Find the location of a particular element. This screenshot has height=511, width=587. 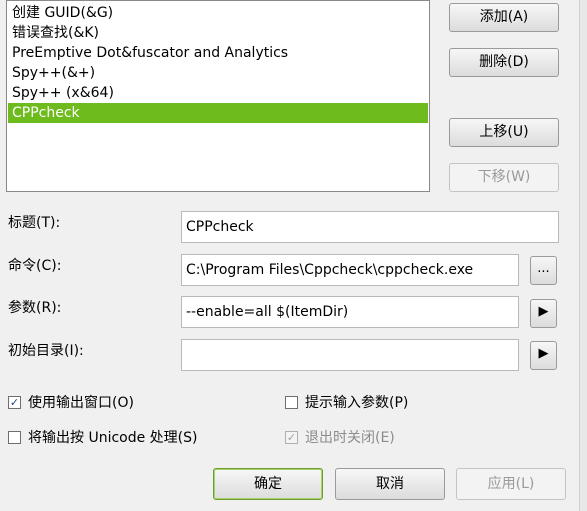

command-field: C:\Program Files\Cppcheck\cppcheck.exe is located at coordinates (350, 270).